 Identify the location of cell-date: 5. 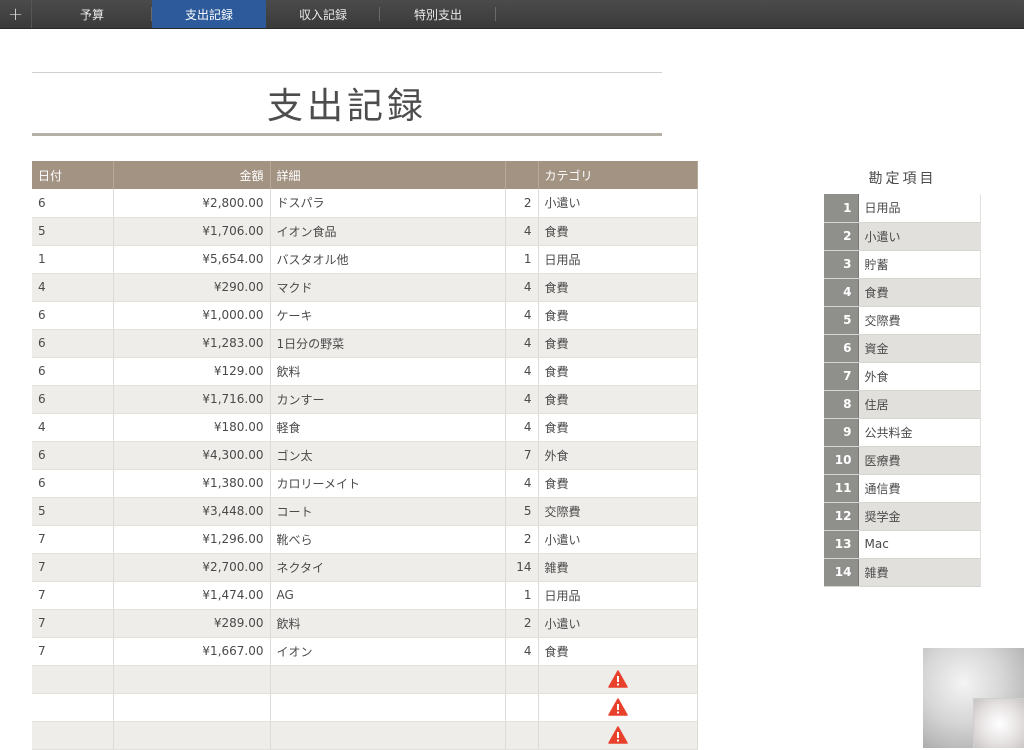
(73, 231).